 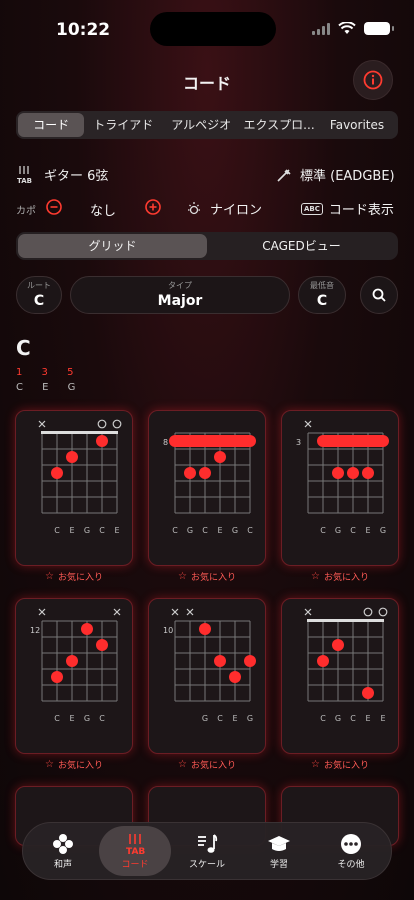 What do you see at coordinates (279, 851) in the screenshot?
I see `tab-learn: 学習` at bounding box center [279, 851].